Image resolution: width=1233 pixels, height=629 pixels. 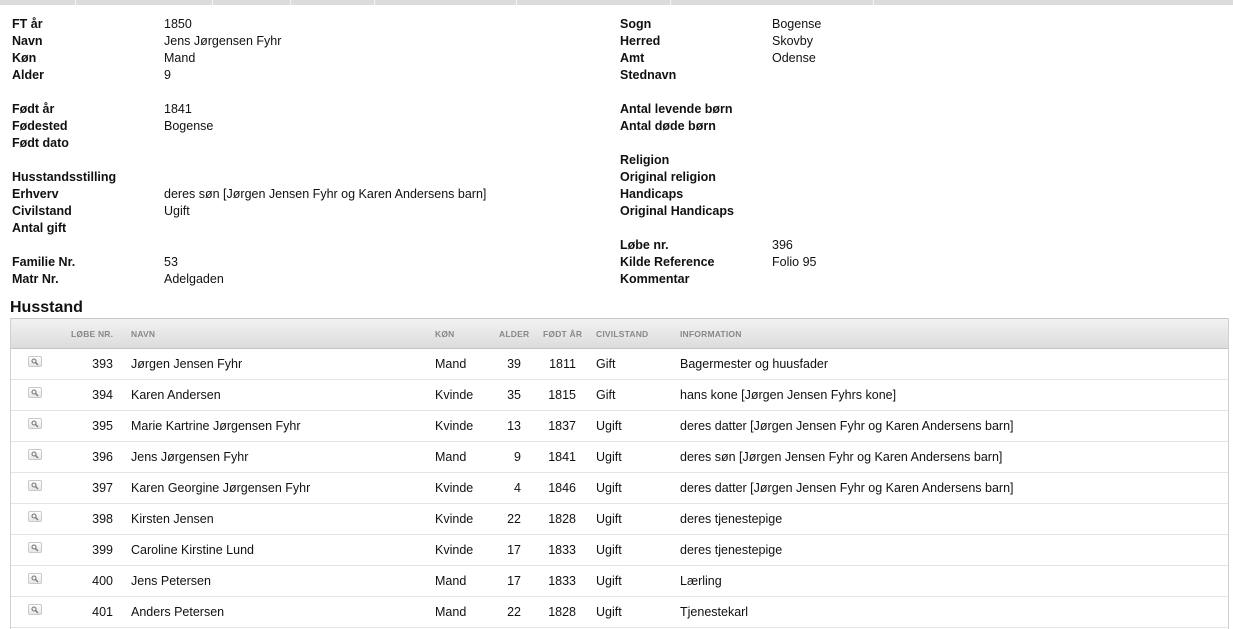 I want to click on cell-information: Tjenestekarl, so click(x=714, y=612).